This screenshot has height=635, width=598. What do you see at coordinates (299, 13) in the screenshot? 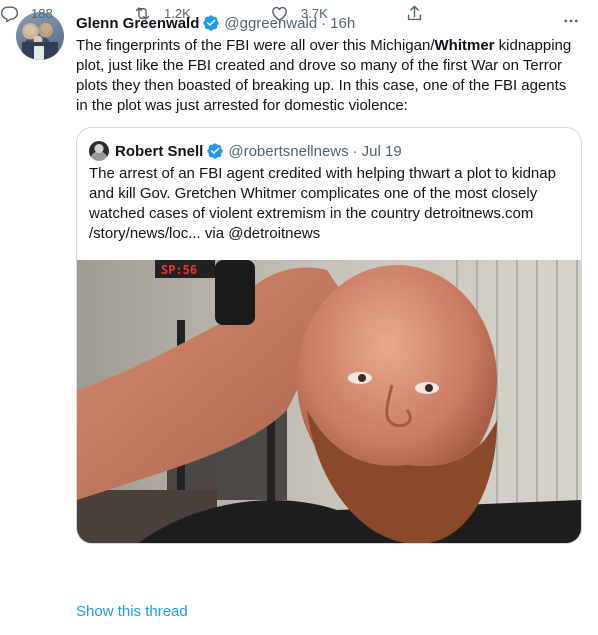
I see `like-button: 3.7K` at bounding box center [299, 13].